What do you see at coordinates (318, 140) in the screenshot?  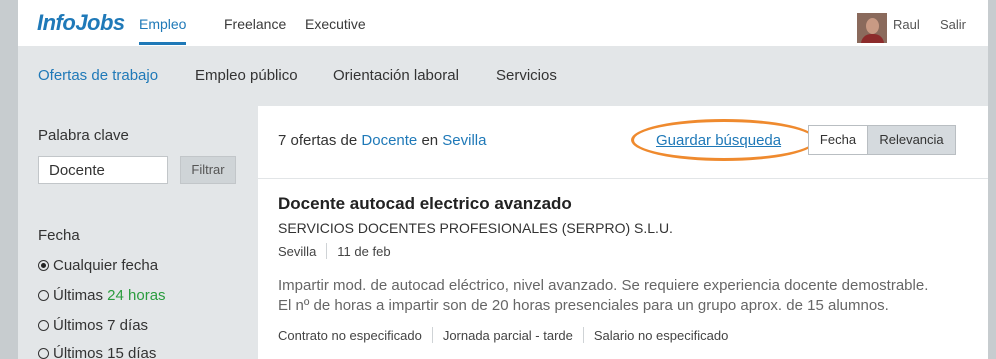 I see `results-count: 7 ofertas de` at bounding box center [318, 140].